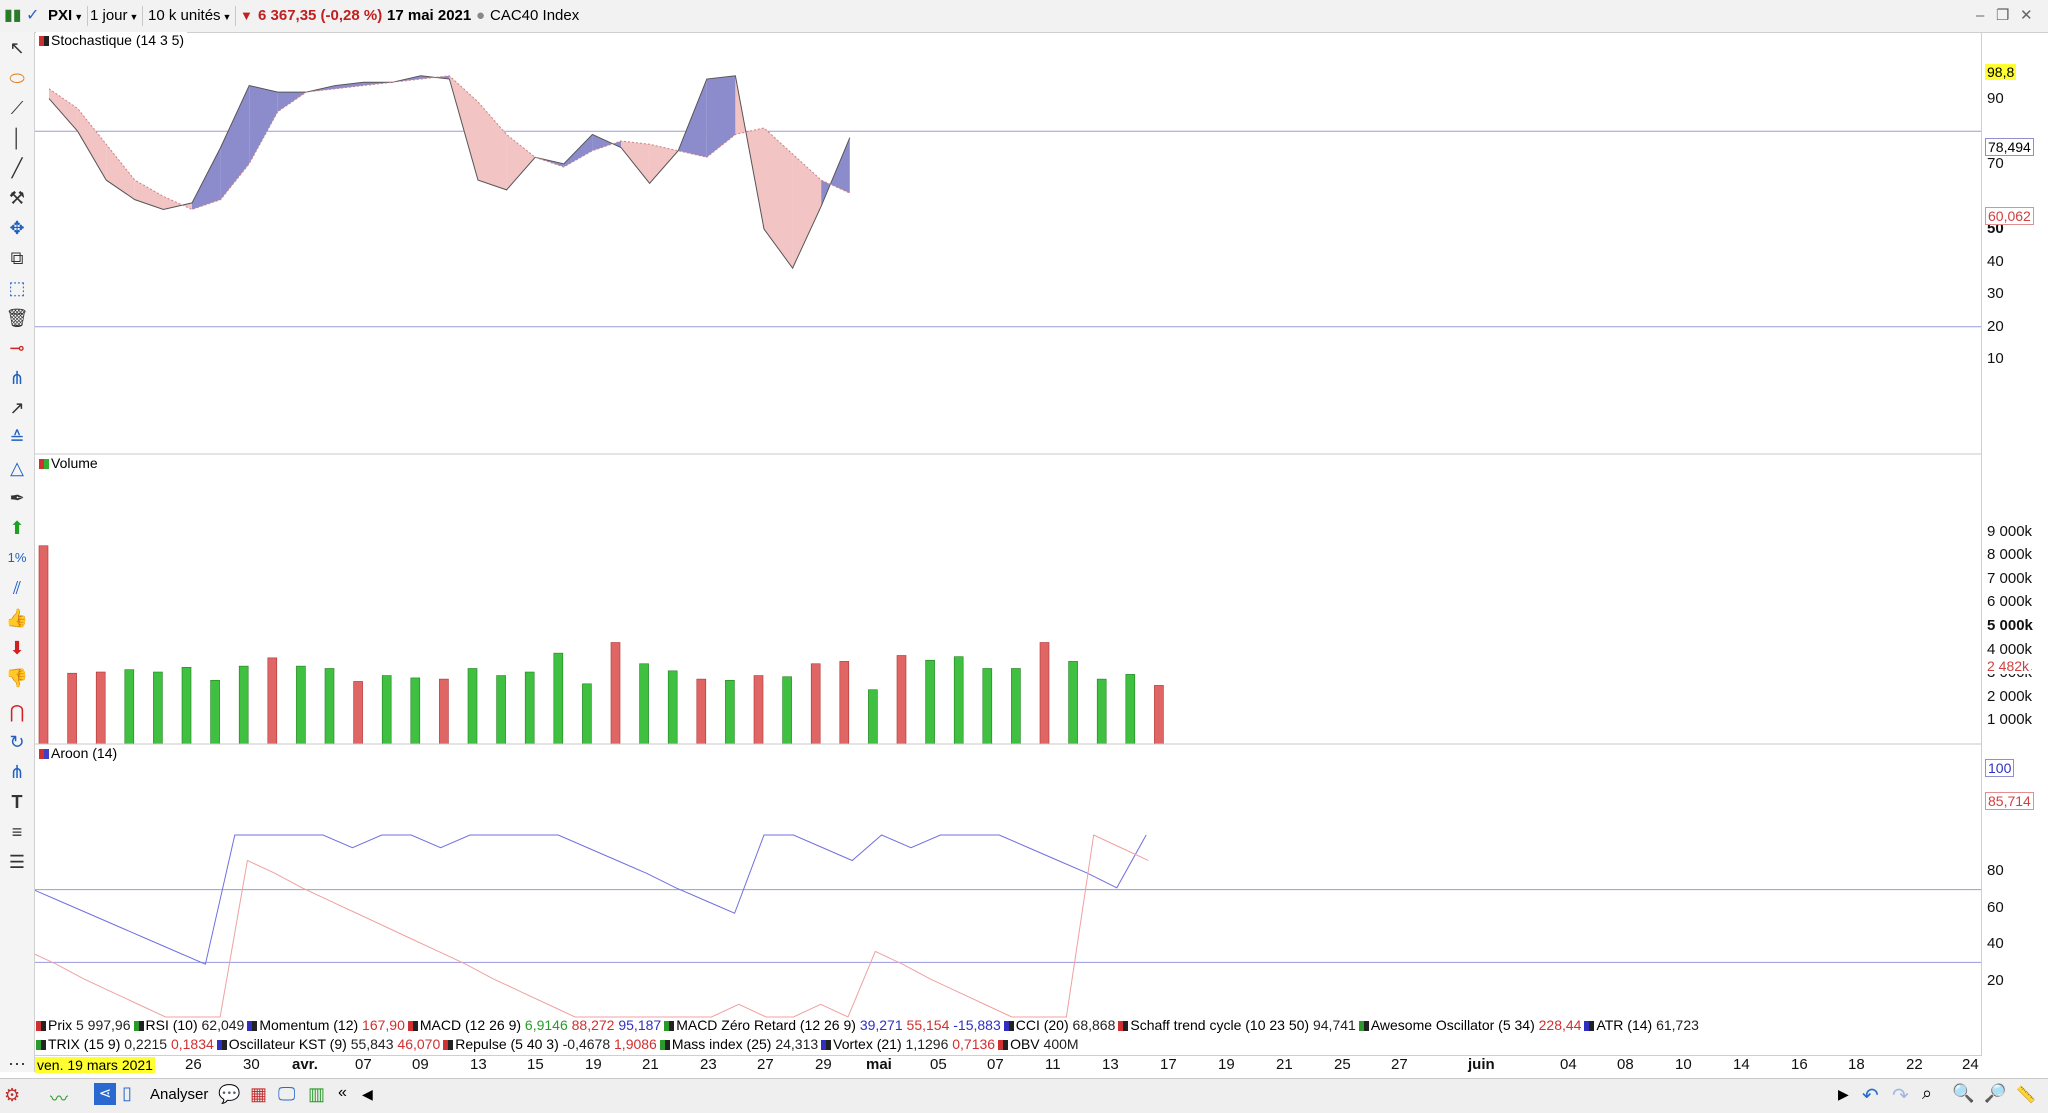 The height and width of the screenshot is (1113, 2048). What do you see at coordinates (738, 1044) in the screenshot?
I see `legend-item: Mass index (25) 24,313` at bounding box center [738, 1044].